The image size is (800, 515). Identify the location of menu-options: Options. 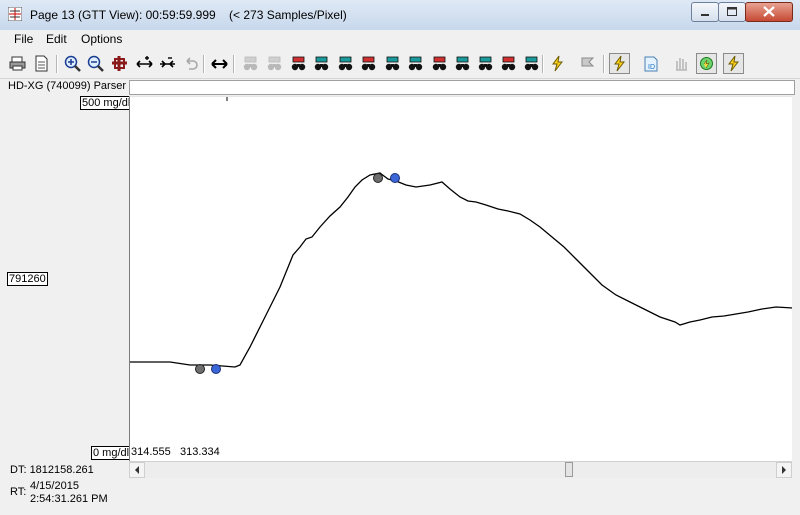
(101, 39).